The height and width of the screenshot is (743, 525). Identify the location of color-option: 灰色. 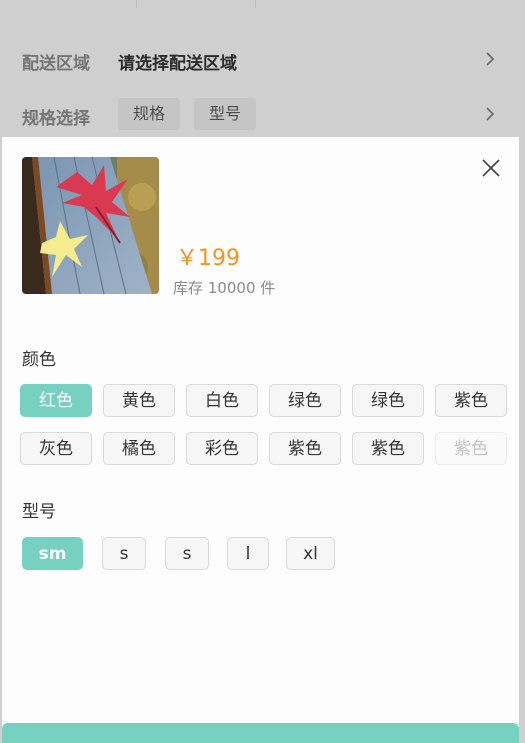
(56, 448).